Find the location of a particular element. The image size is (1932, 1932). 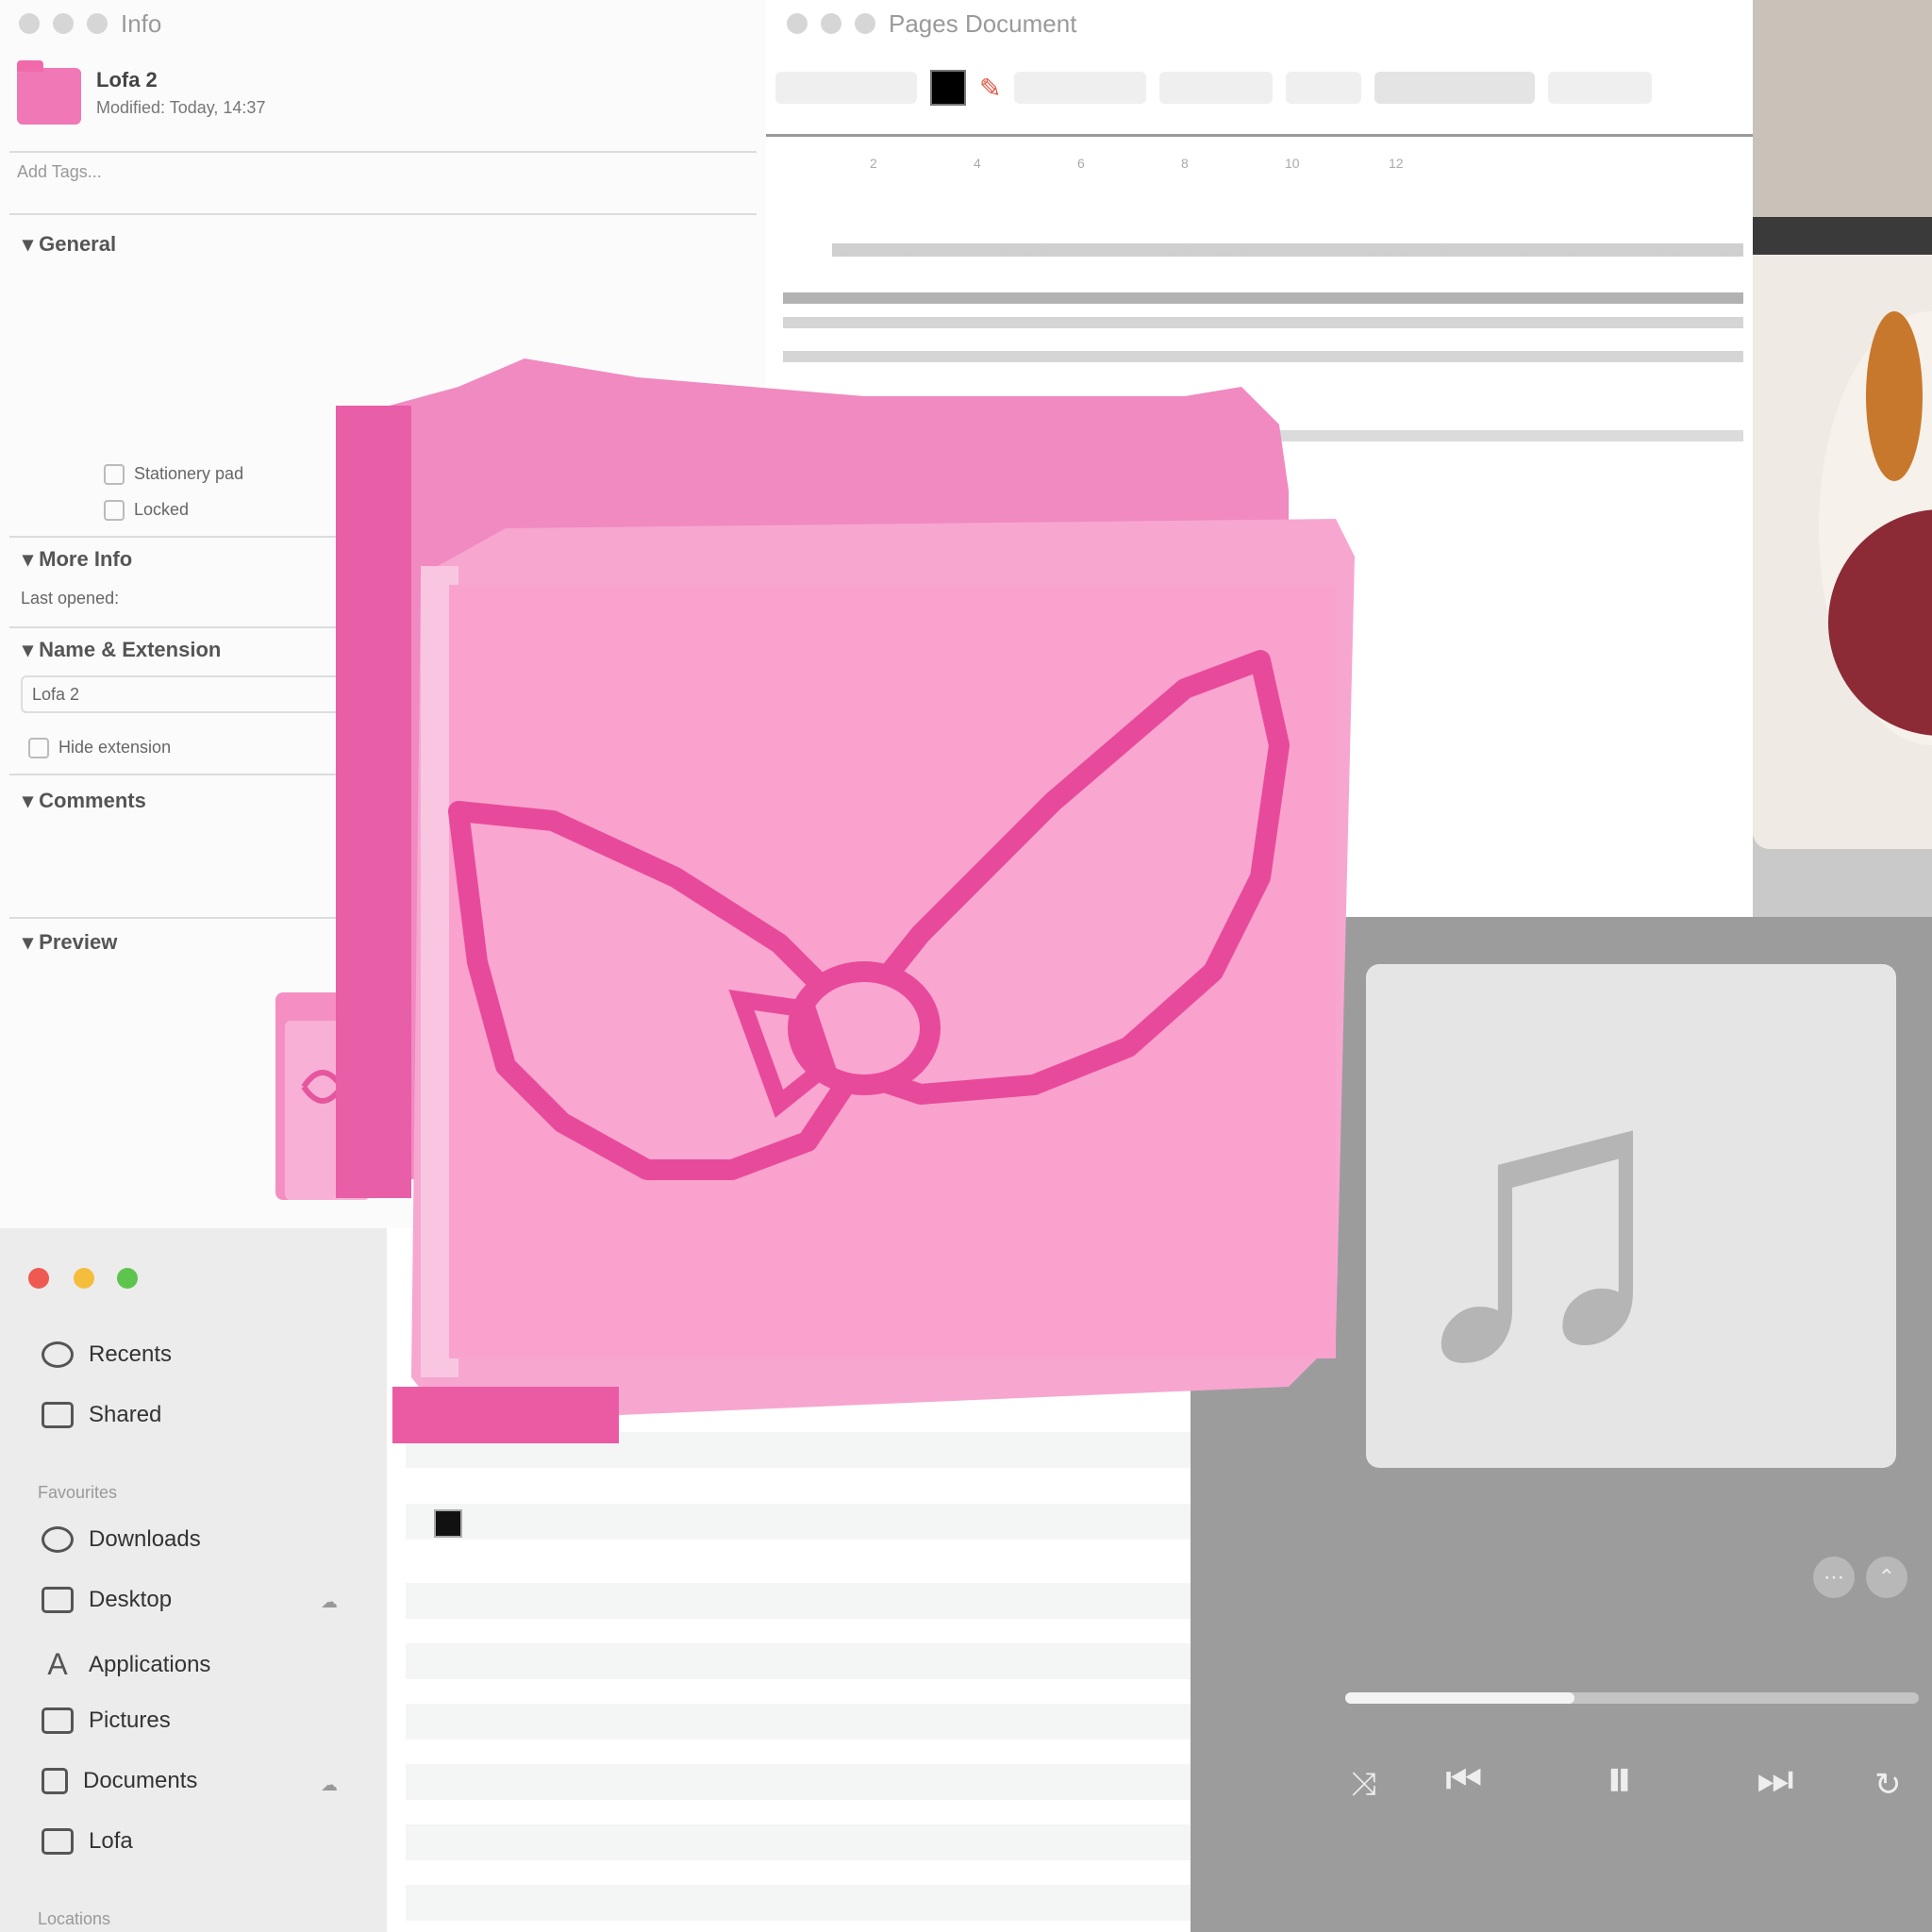

locked-checkbox: Locked is located at coordinates (147, 511).